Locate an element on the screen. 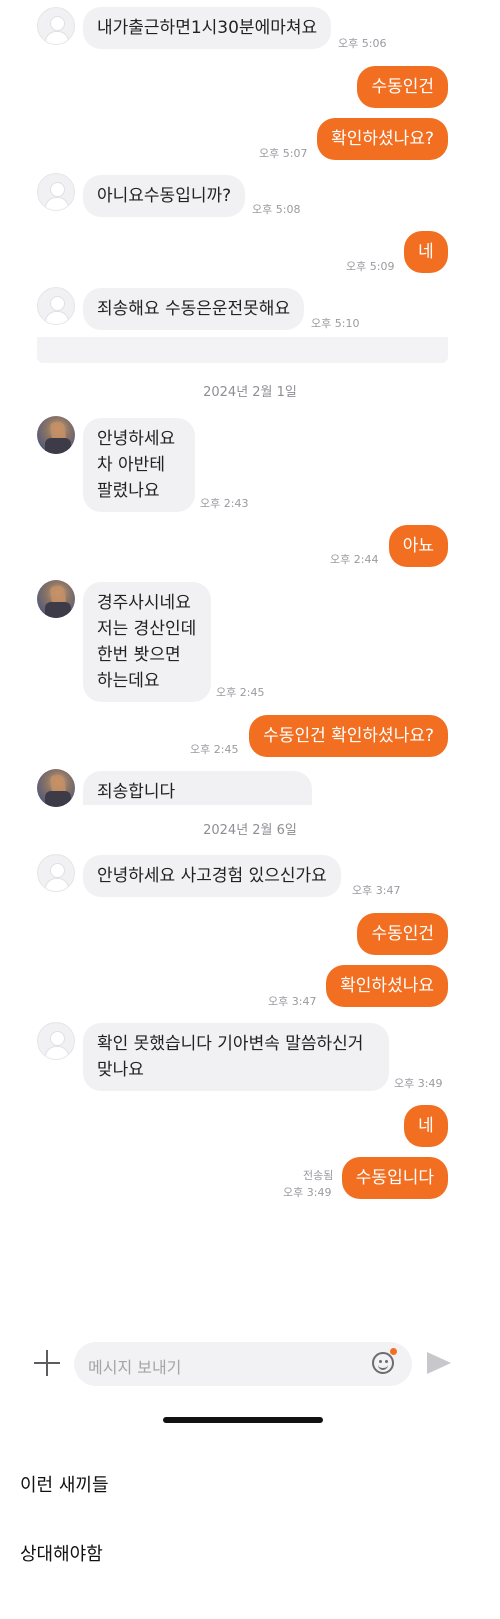  incoming-message: 죄송해요 수동은운전못해요 is located at coordinates (194, 309).